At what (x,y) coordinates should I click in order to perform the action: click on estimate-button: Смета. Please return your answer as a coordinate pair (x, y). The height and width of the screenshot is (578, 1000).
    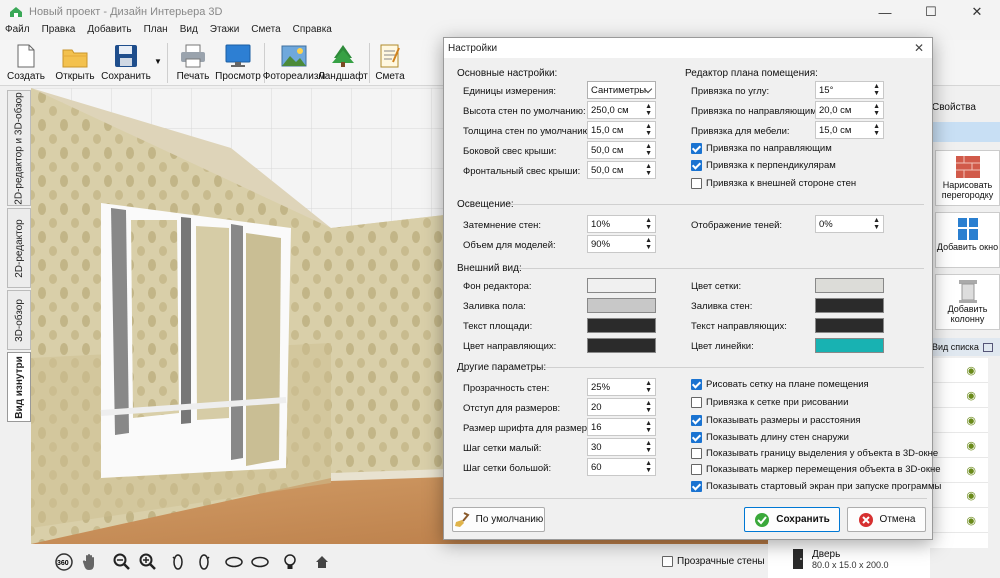
    Looking at the image, I should click on (390, 63).